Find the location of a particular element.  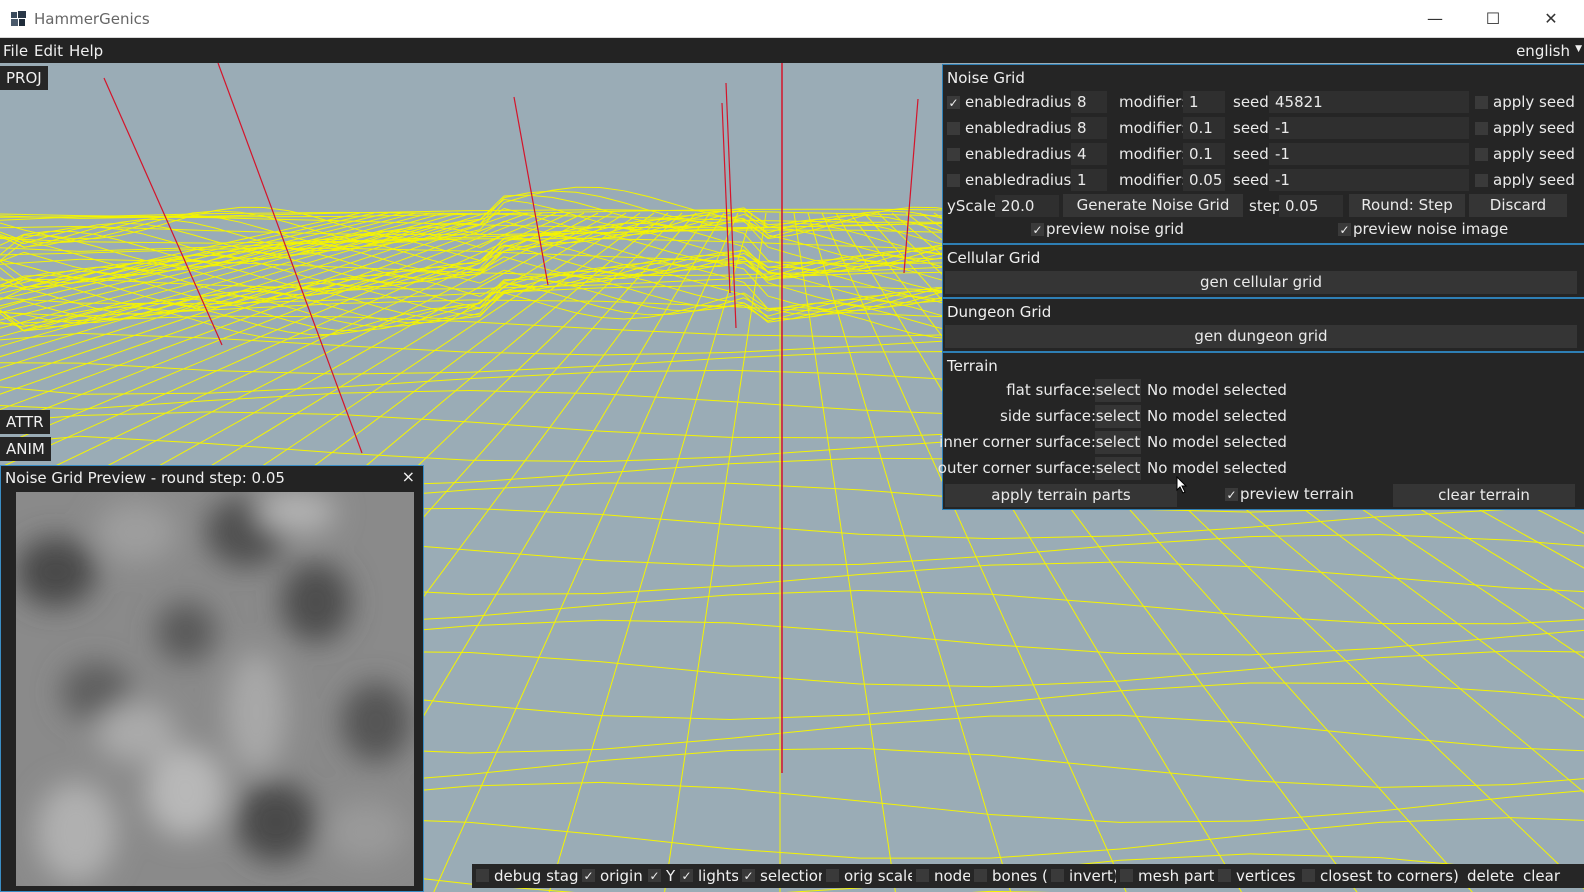

close-icon: × is located at coordinates (408, 476).